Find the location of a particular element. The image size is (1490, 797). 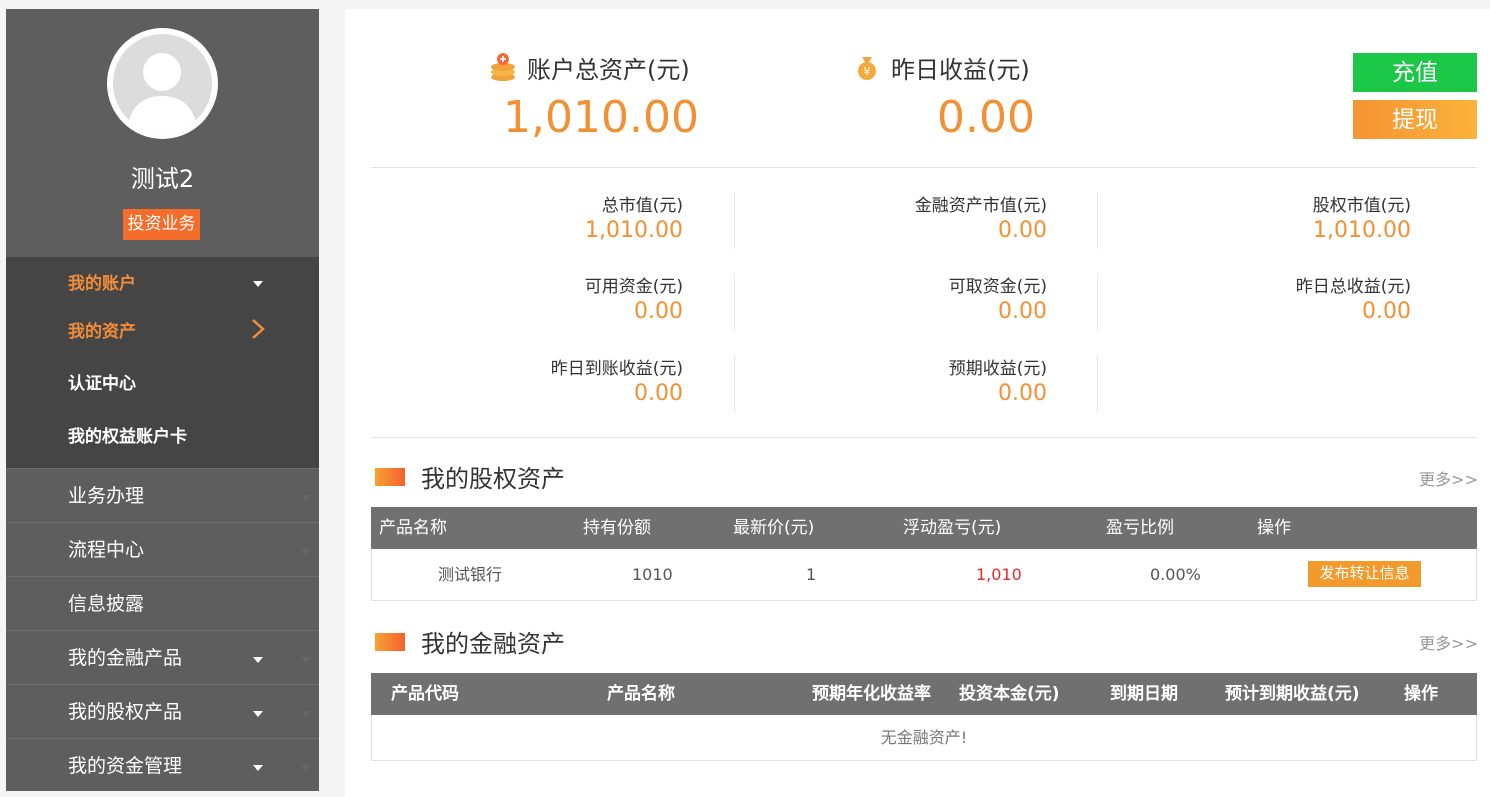

nav-process-center: 流程中心 is located at coordinates (162, 549).